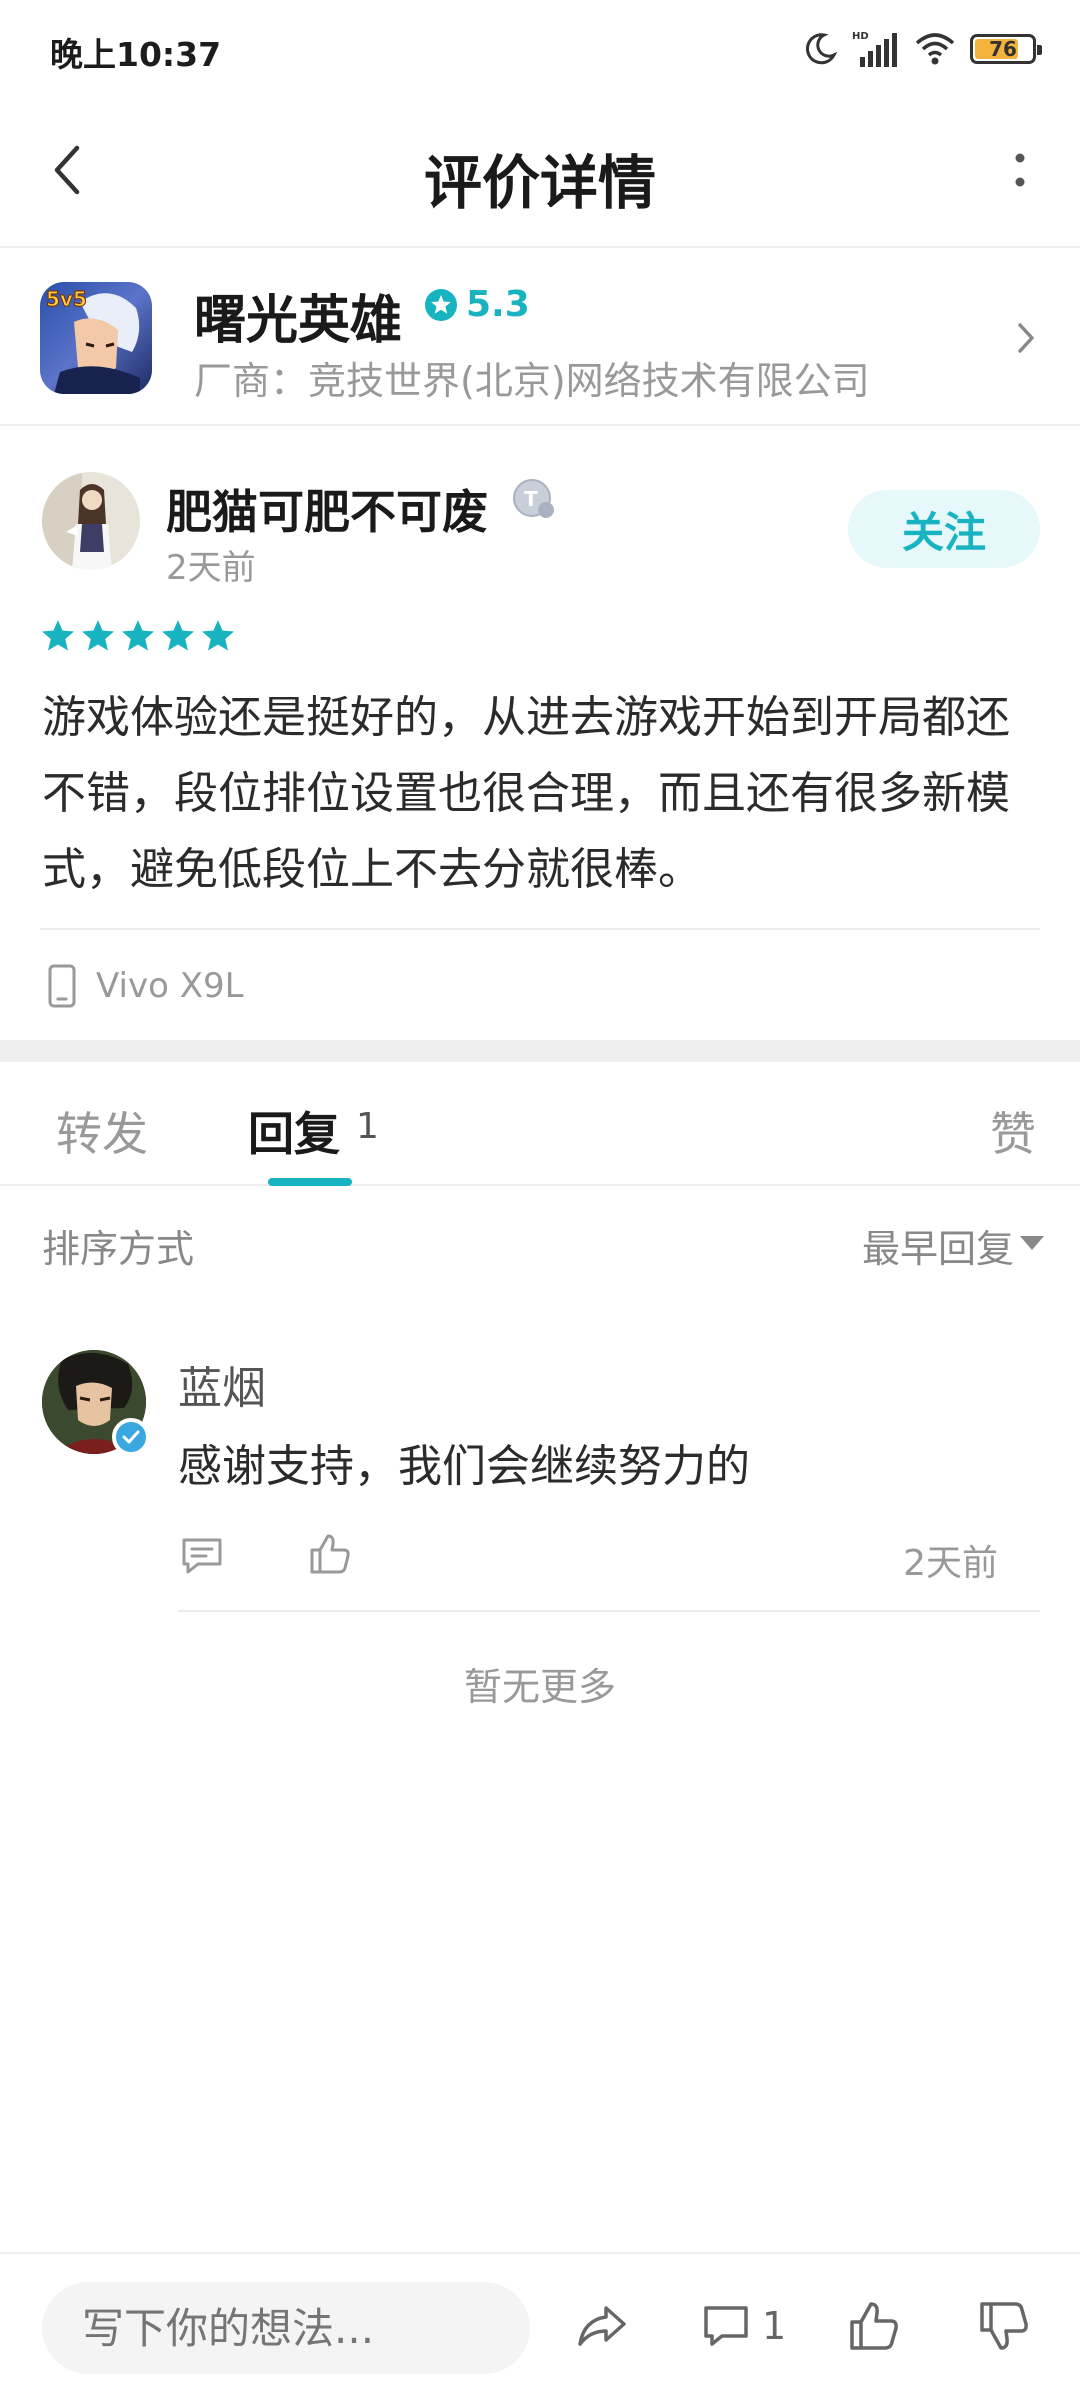 The image size is (1080, 2400). I want to click on wifi-icon, so click(935, 49).